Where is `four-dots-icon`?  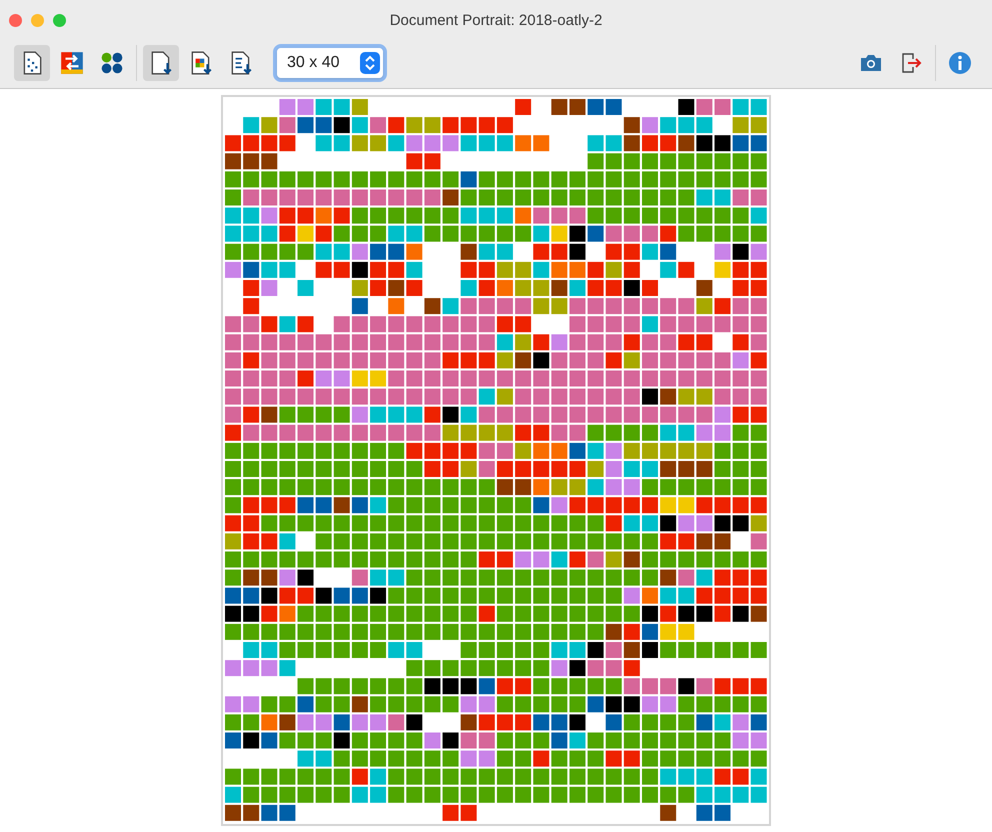
four-dots-icon is located at coordinates (112, 63).